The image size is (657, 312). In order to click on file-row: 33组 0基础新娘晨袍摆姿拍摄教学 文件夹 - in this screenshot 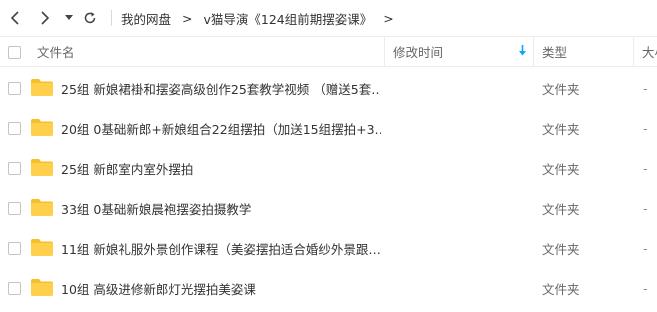, I will do `click(328, 208)`.